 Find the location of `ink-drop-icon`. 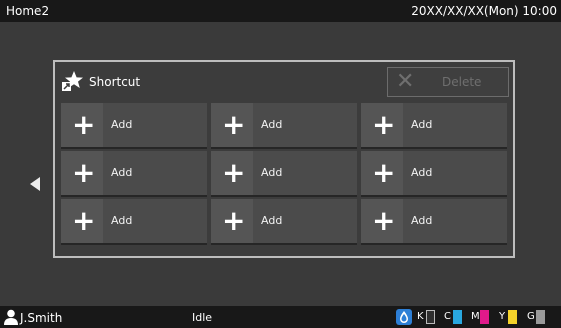

ink-drop-icon is located at coordinates (404, 317).